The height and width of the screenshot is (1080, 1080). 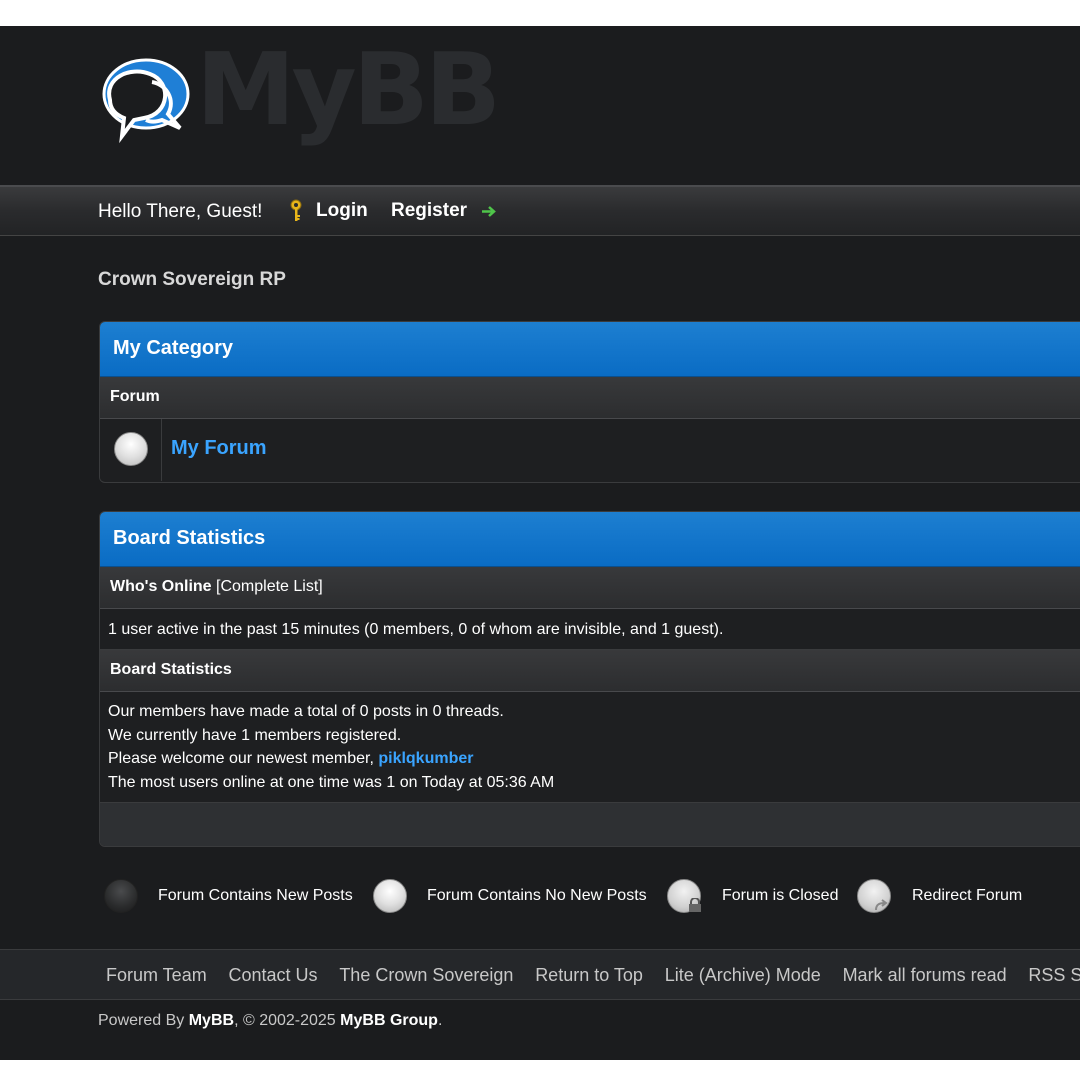 What do you see at coordinates (590, 450) in the screenshot?
I see `forum-row: My Forum` at bounding box center [590, 450].